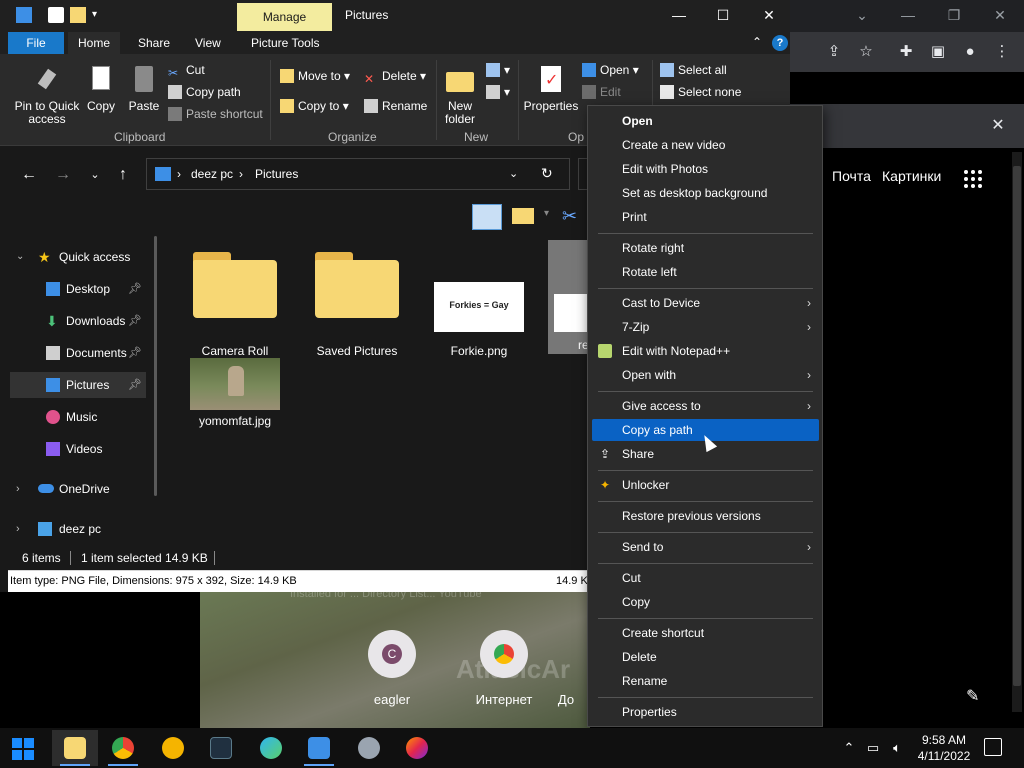 This screenshot has width=1024, height=768. What do you see at coordinates (479, 305) in the screenshot?
I see `list-item: Forkies = Gay Forkie.png` at bounding box center [479, 305].